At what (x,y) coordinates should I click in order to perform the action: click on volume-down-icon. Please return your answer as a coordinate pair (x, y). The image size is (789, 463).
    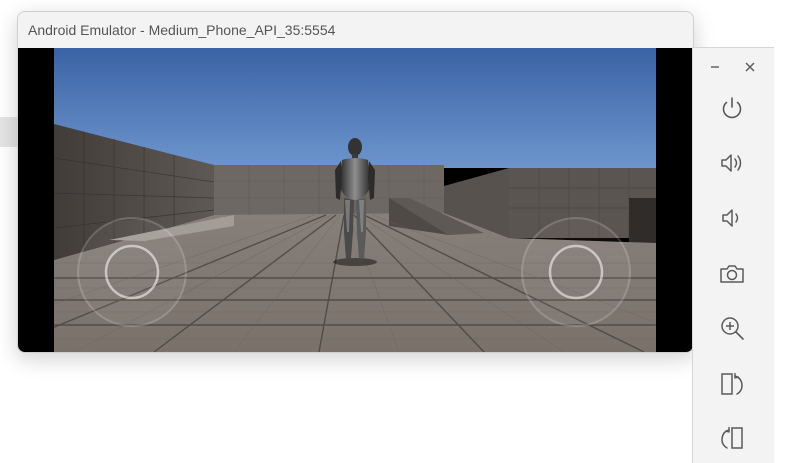
    Looking at the image, I should click on (730, 218).